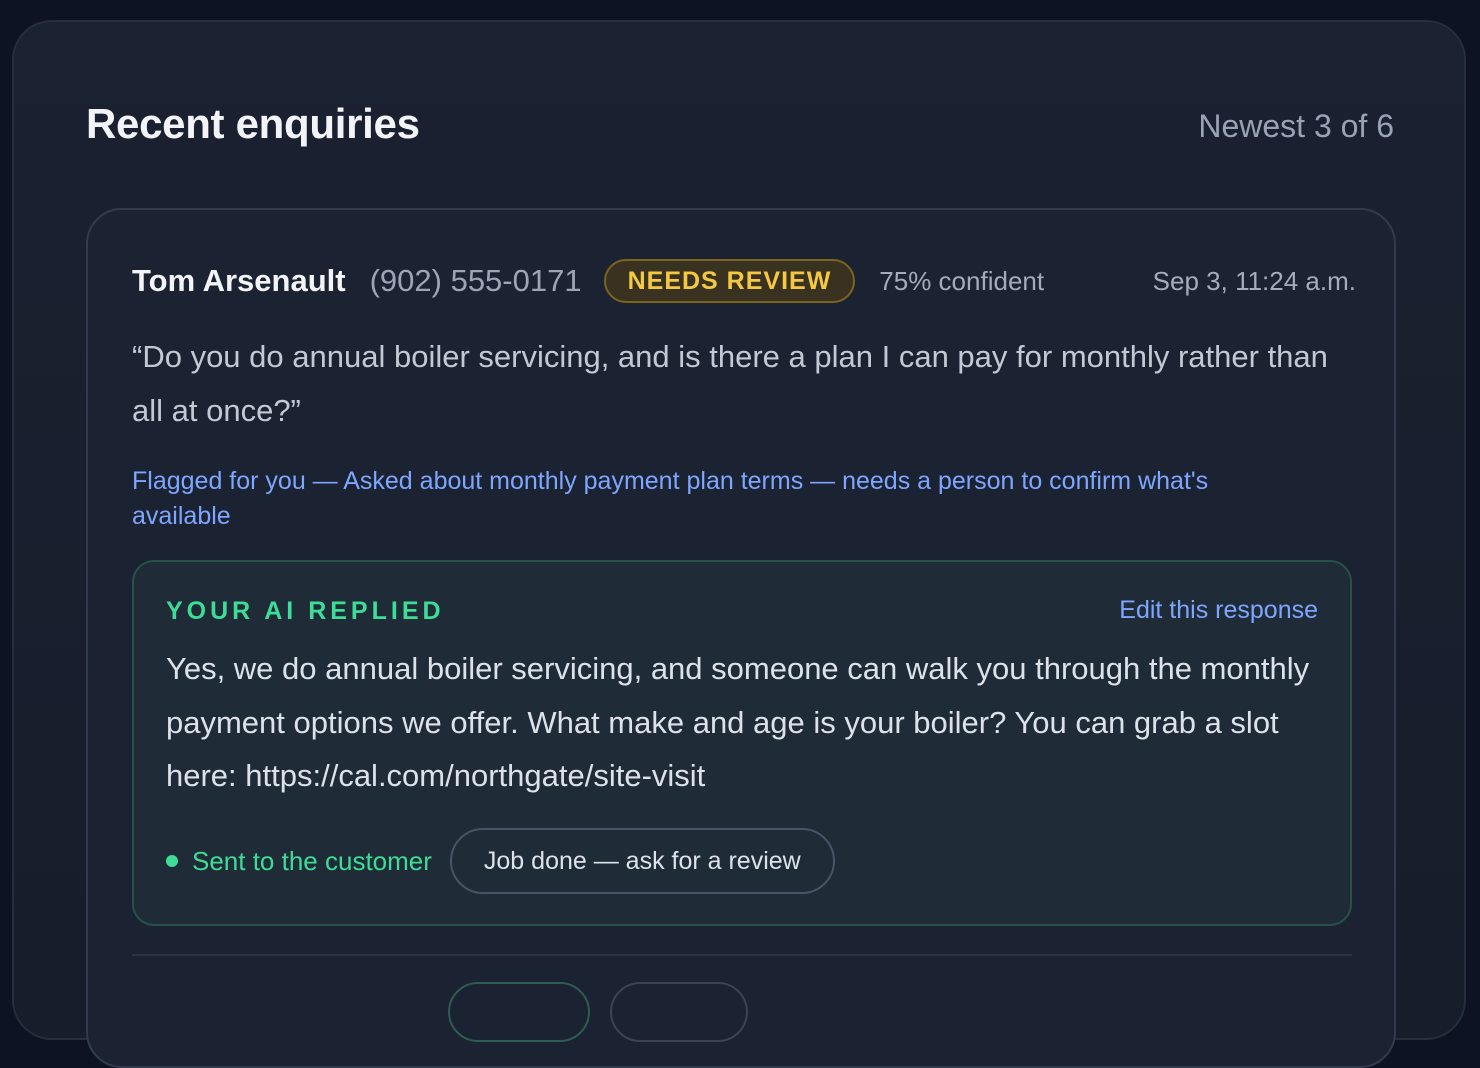 This screenshot has width=1480, height=1068. What do you see at coordinates (742, 955) in the screenshot?
I see `card-divider` at bounding box center [742, 955].